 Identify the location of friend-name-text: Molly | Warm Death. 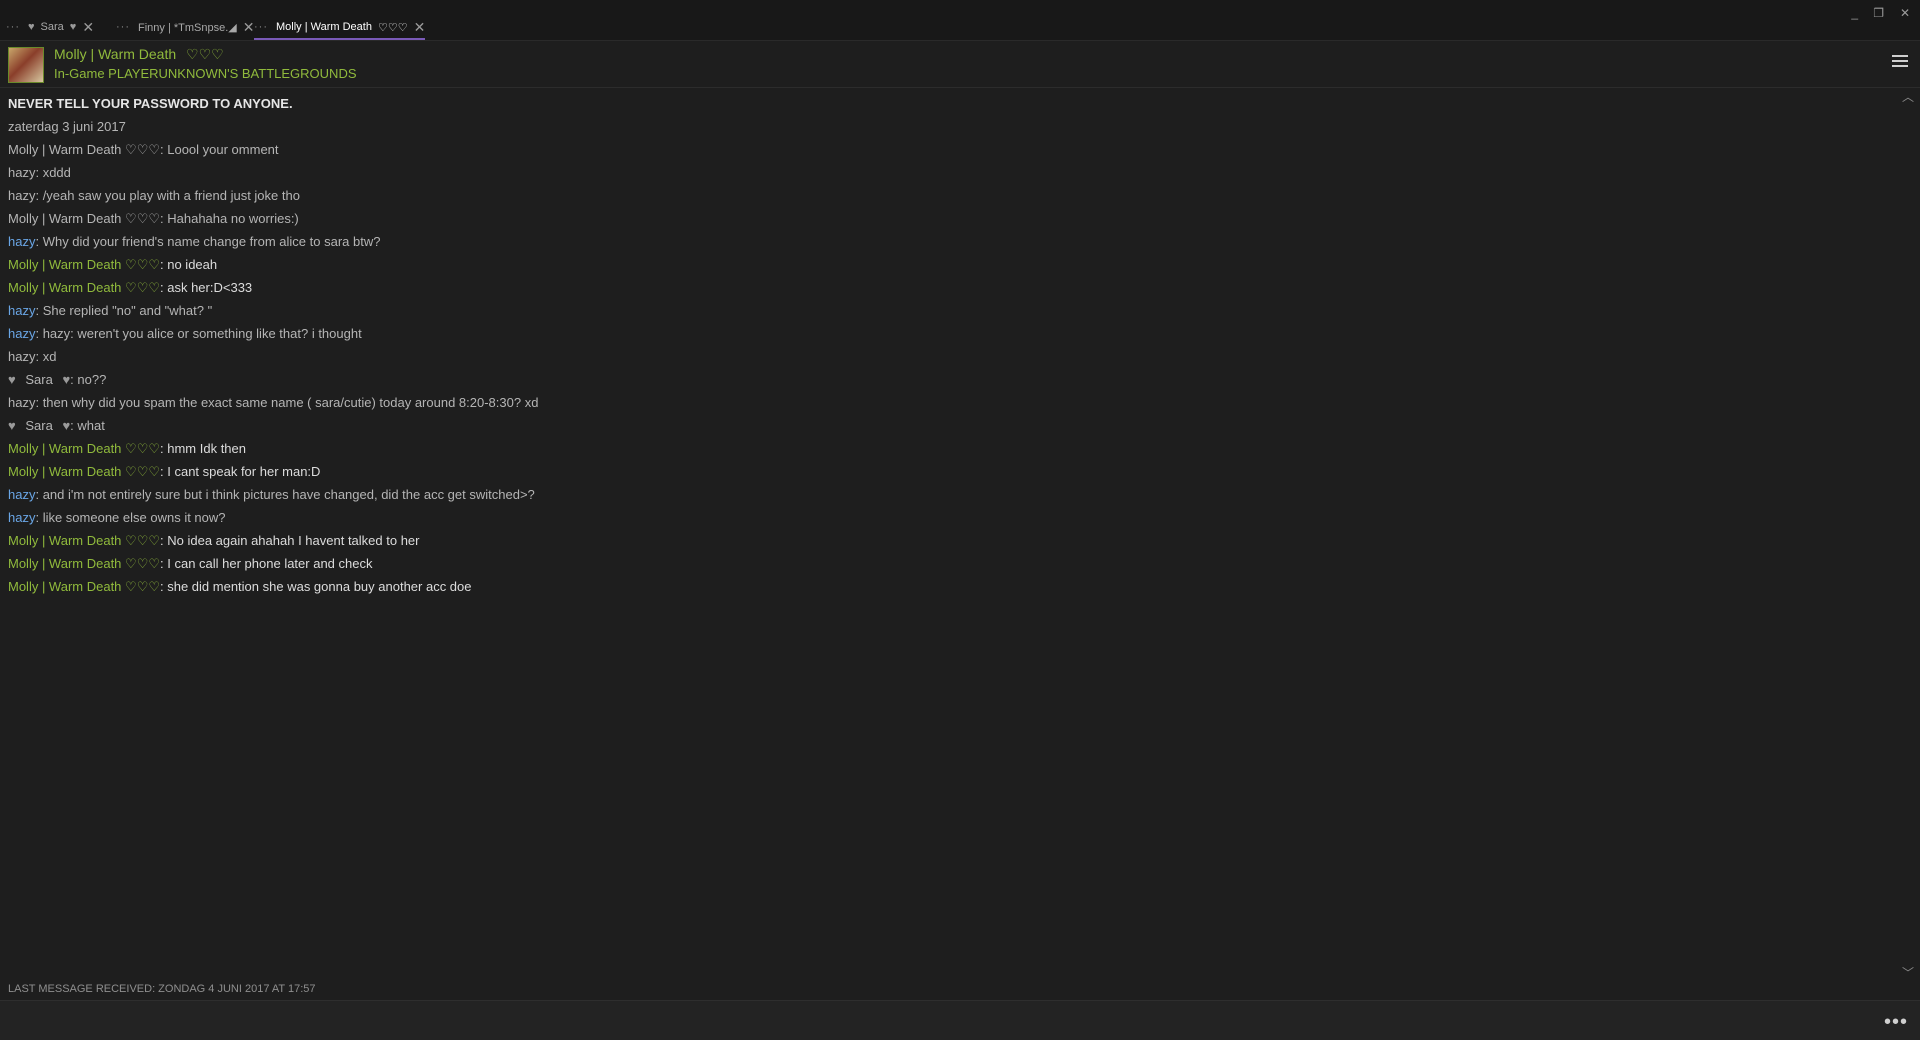
(115, 54).